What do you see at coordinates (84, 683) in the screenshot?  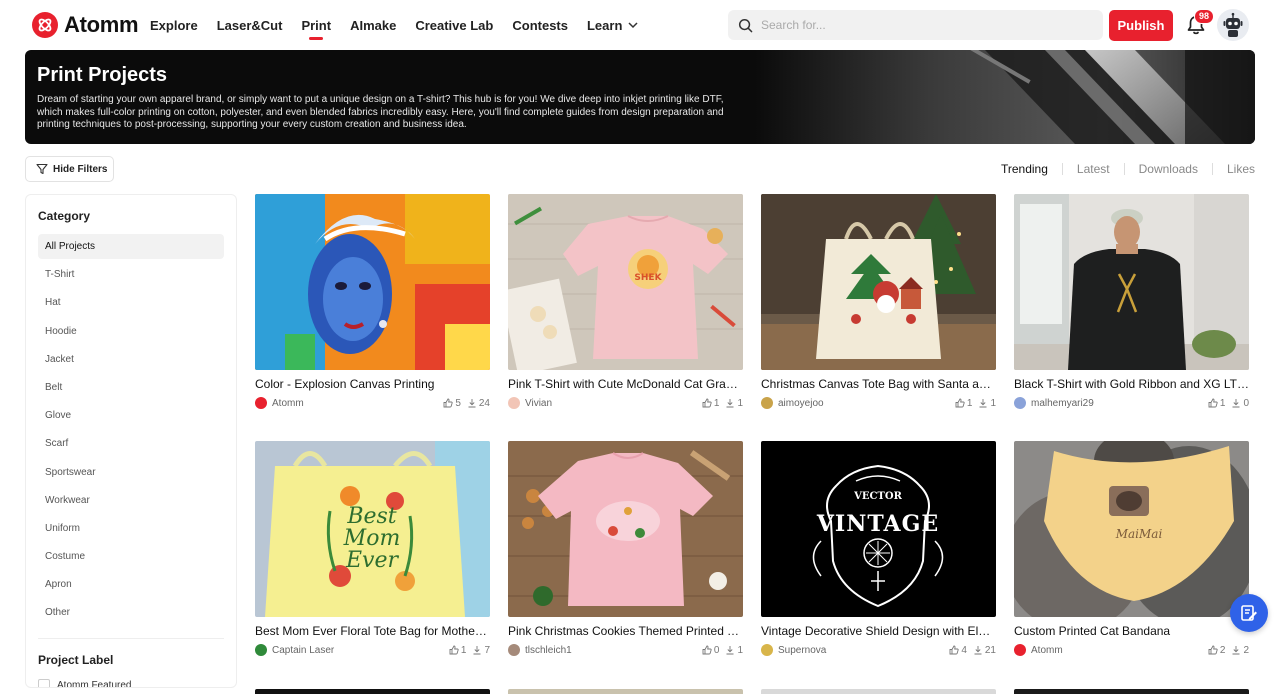 I see `label-atomm-featured: Atomm Featured` at bounding box center [84, 683].